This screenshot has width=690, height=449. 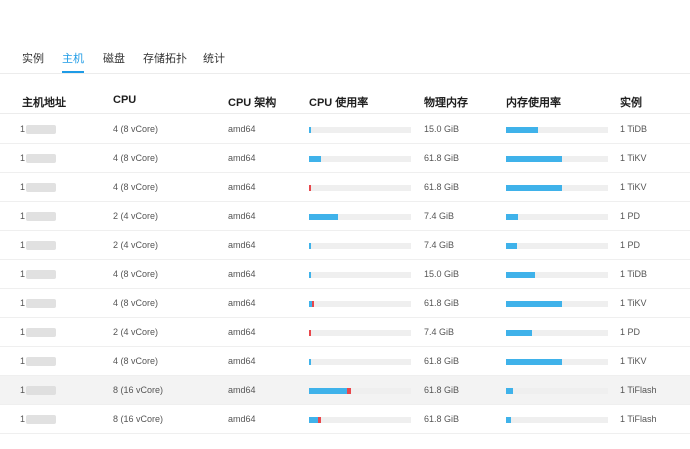 I want to click on tab-storage-topology: 存储拓扑, so click(x=165, y=58).